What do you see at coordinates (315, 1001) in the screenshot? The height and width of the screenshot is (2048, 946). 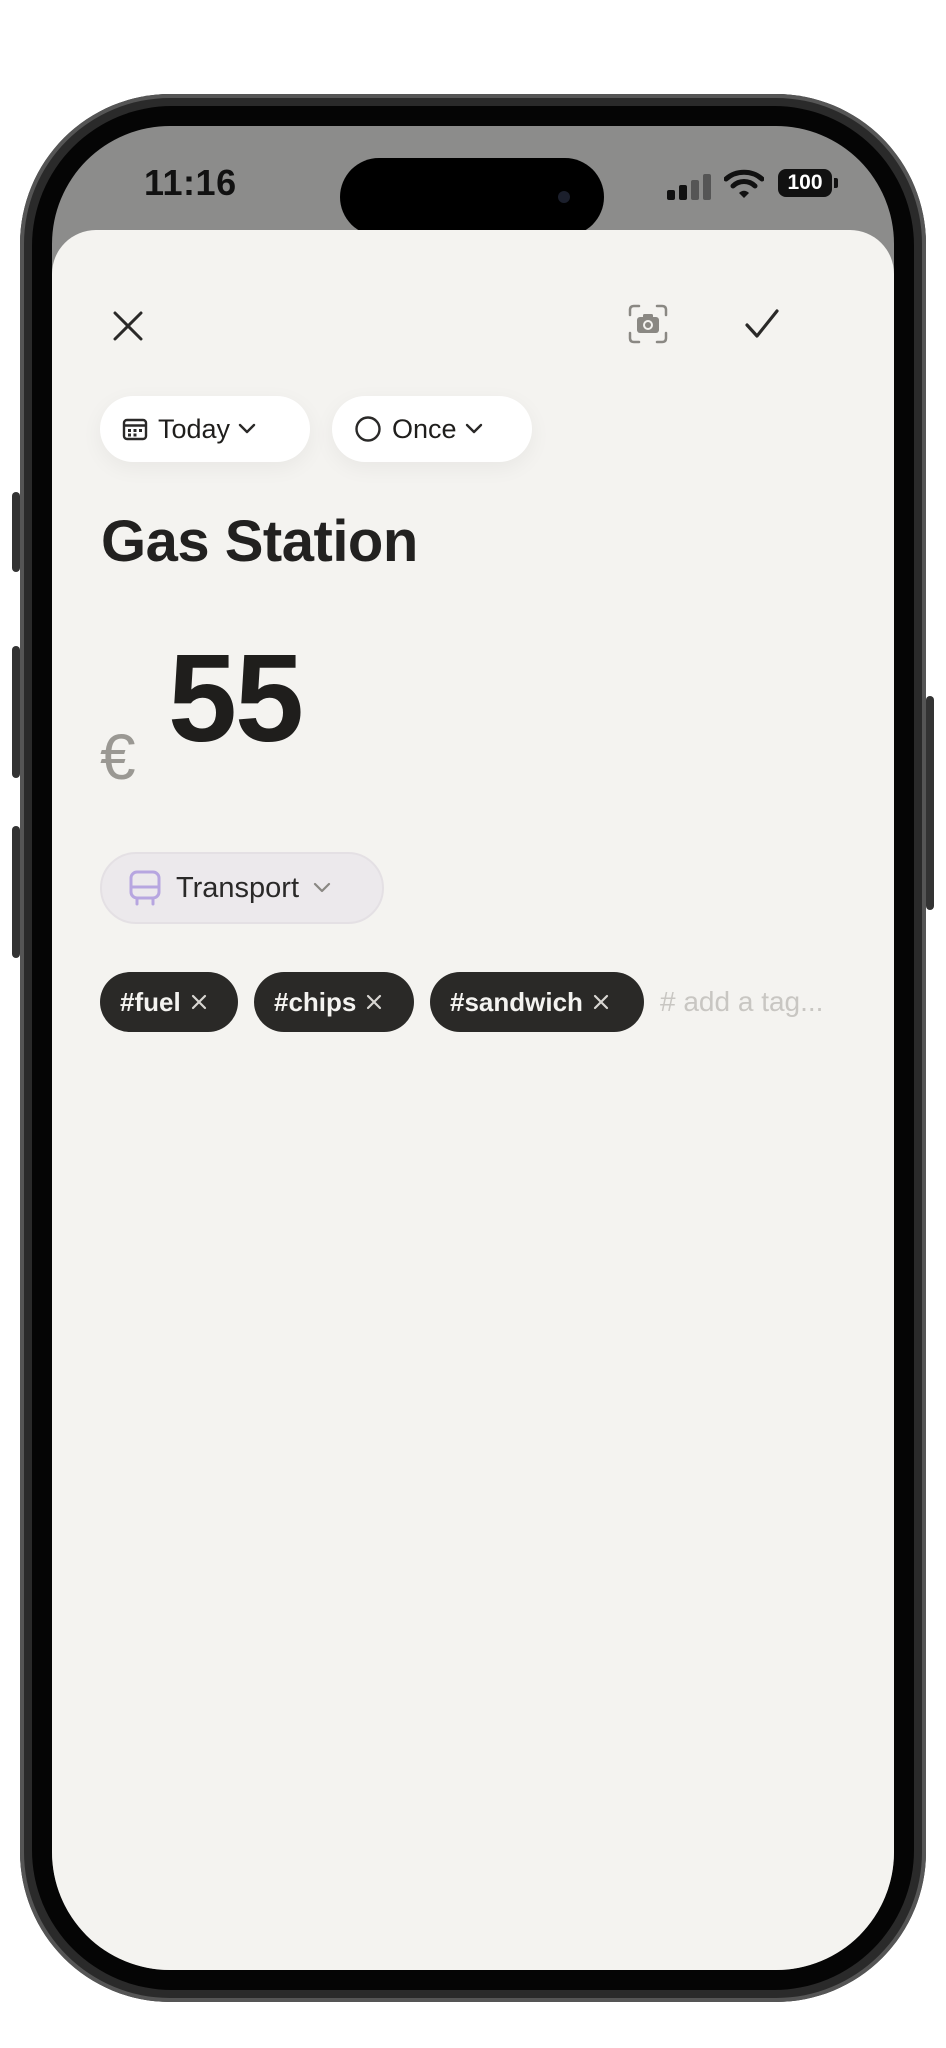 I see `tag-label: #chips` at bounding box center [315, 1001].